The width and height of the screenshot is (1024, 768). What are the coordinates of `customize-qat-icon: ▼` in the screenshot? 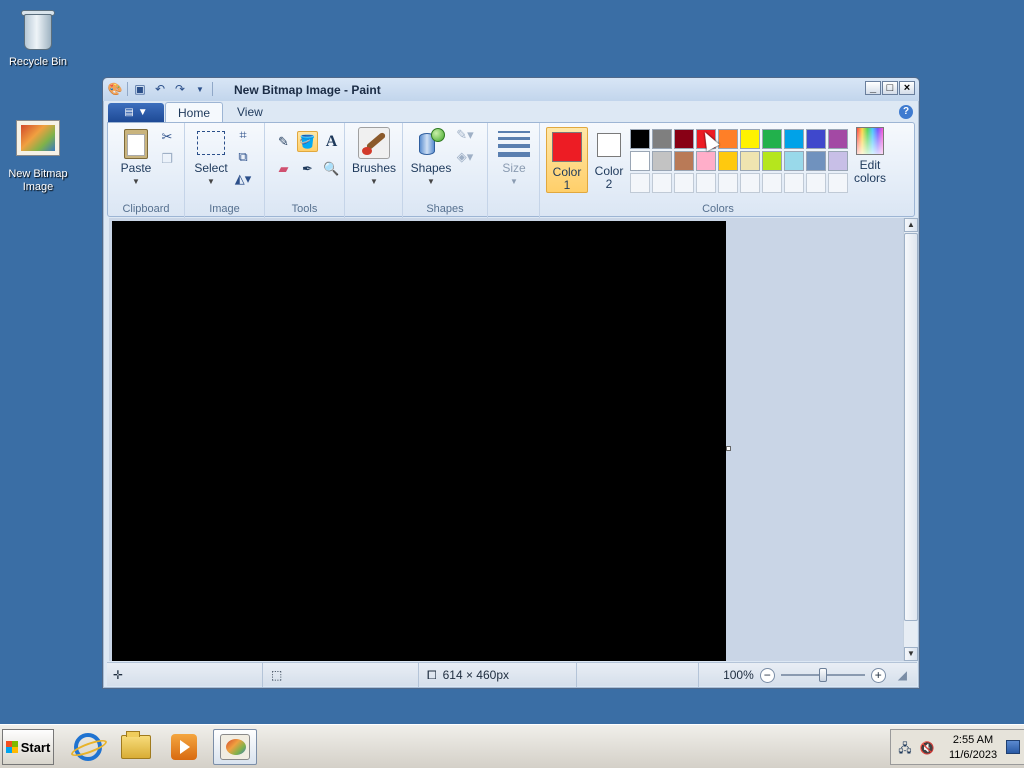 It's located at (200, 89).